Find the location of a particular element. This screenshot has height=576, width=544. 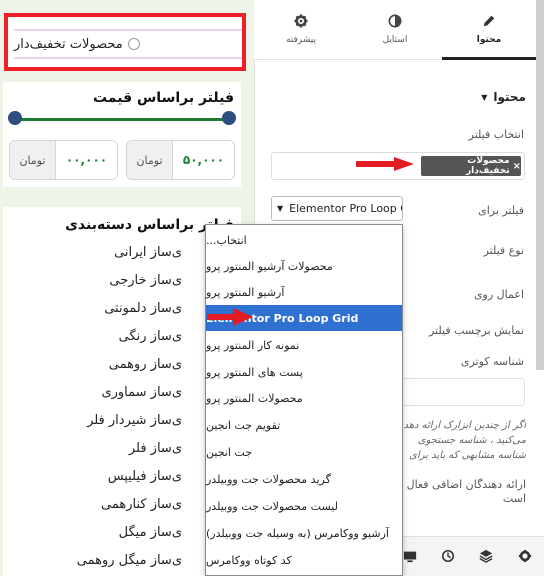

settings-icon is located at coordinates (525, 556).